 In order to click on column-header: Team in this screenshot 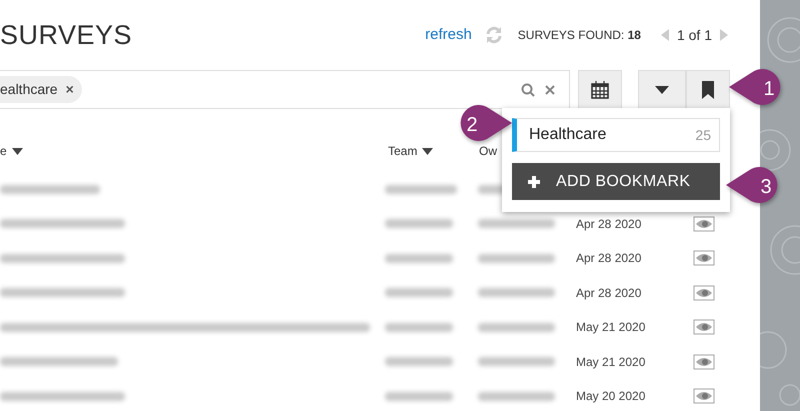, I will do `click(403, 151)`.